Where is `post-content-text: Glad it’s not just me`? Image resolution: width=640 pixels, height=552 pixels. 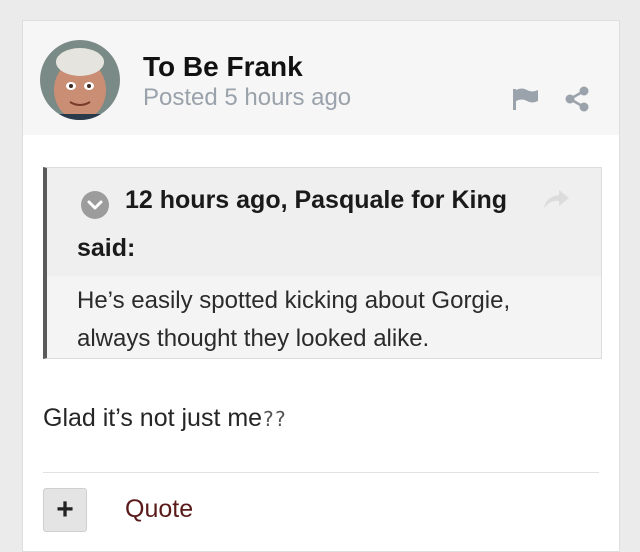 post-content-text: Glad it’s not just me is located at coordinates (153, 418).